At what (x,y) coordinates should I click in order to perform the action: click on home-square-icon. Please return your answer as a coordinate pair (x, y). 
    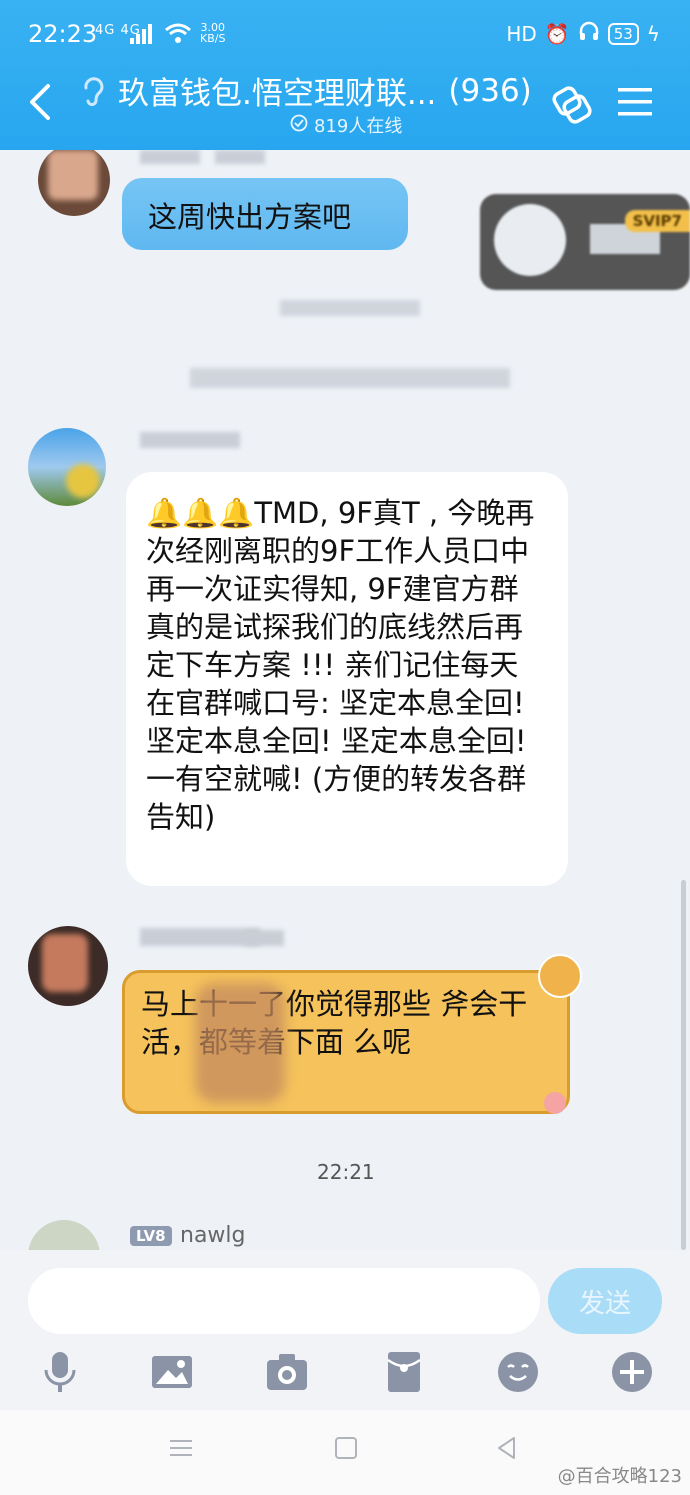
    Looking at the image, I should click on (346, 1448).